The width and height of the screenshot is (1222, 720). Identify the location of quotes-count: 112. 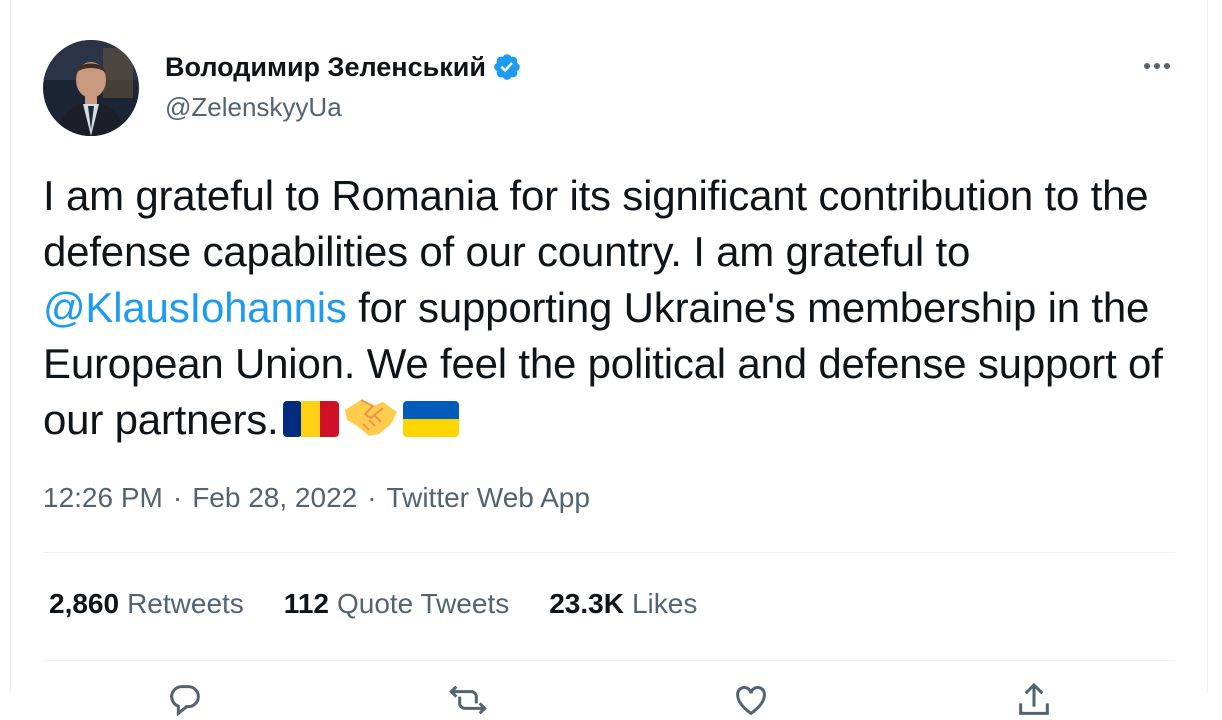
(306, 603).